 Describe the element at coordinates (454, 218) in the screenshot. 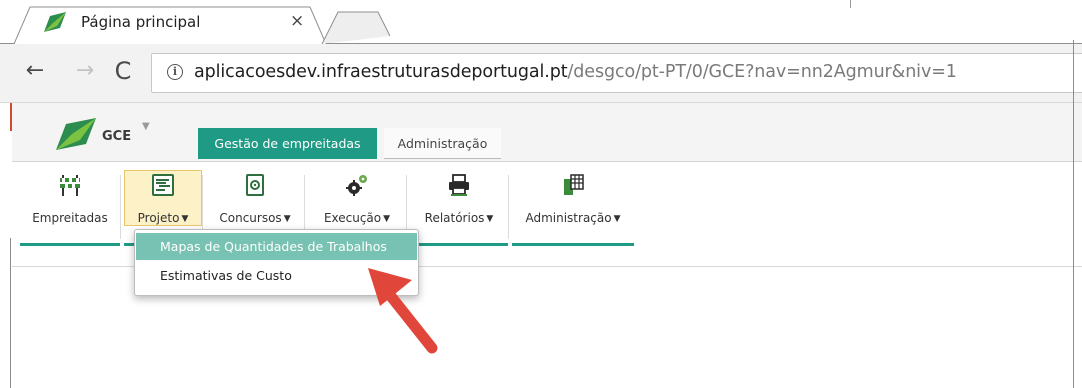

I see `ribbon-label-text: Relatórios` at that location.